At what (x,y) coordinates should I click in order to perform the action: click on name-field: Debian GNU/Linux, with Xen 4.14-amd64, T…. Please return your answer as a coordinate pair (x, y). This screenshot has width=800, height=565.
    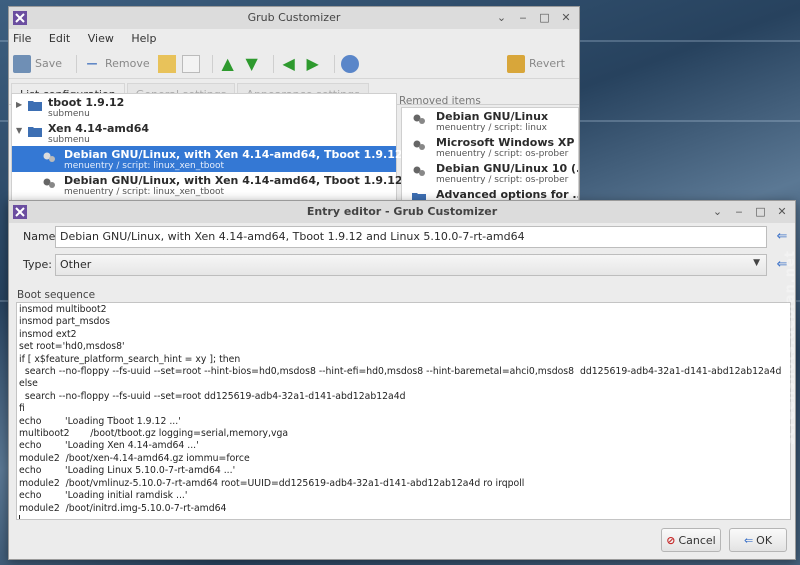
    Looking at the image, I should click on (411, 237).